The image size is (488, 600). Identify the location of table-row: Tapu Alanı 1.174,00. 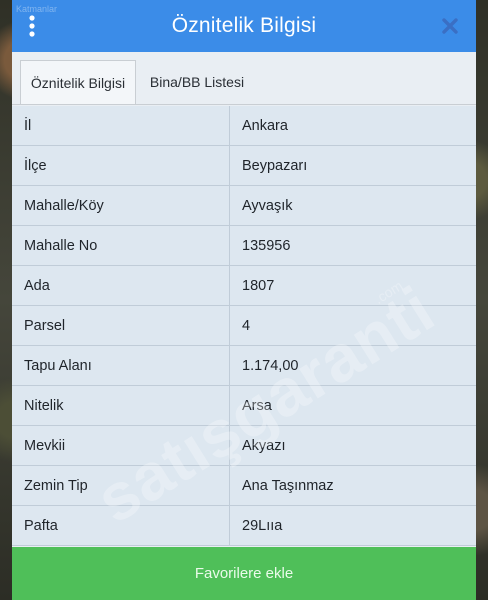
(244, 366).